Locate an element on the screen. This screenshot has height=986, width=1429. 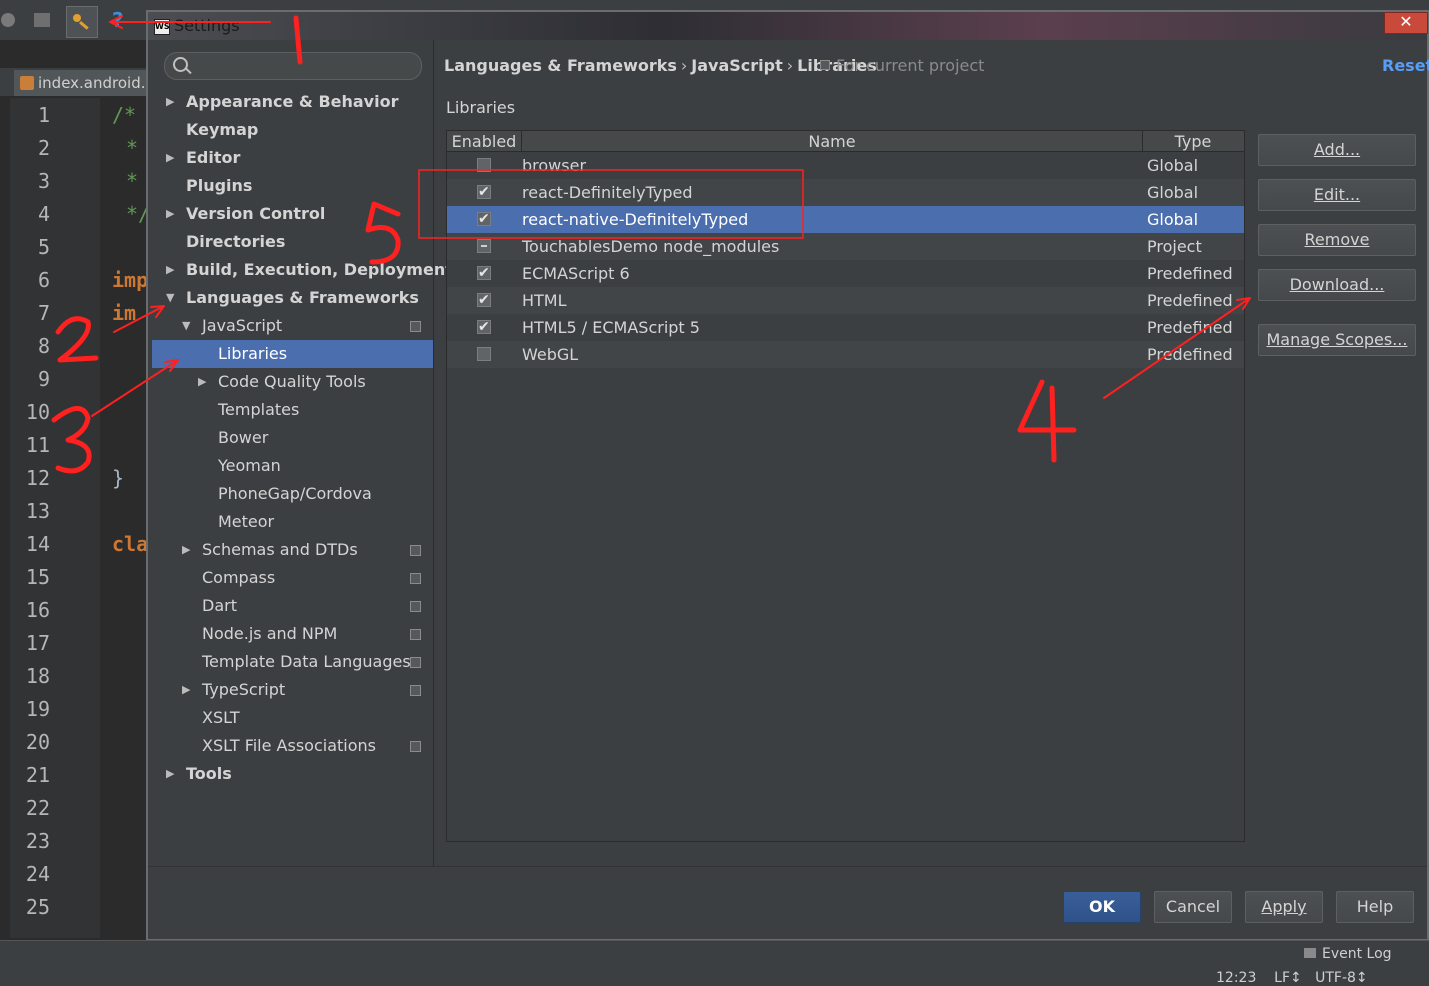
nav-languages-frameworks: ▼ Languages & Frameworks is located at coordinates (292, 298).